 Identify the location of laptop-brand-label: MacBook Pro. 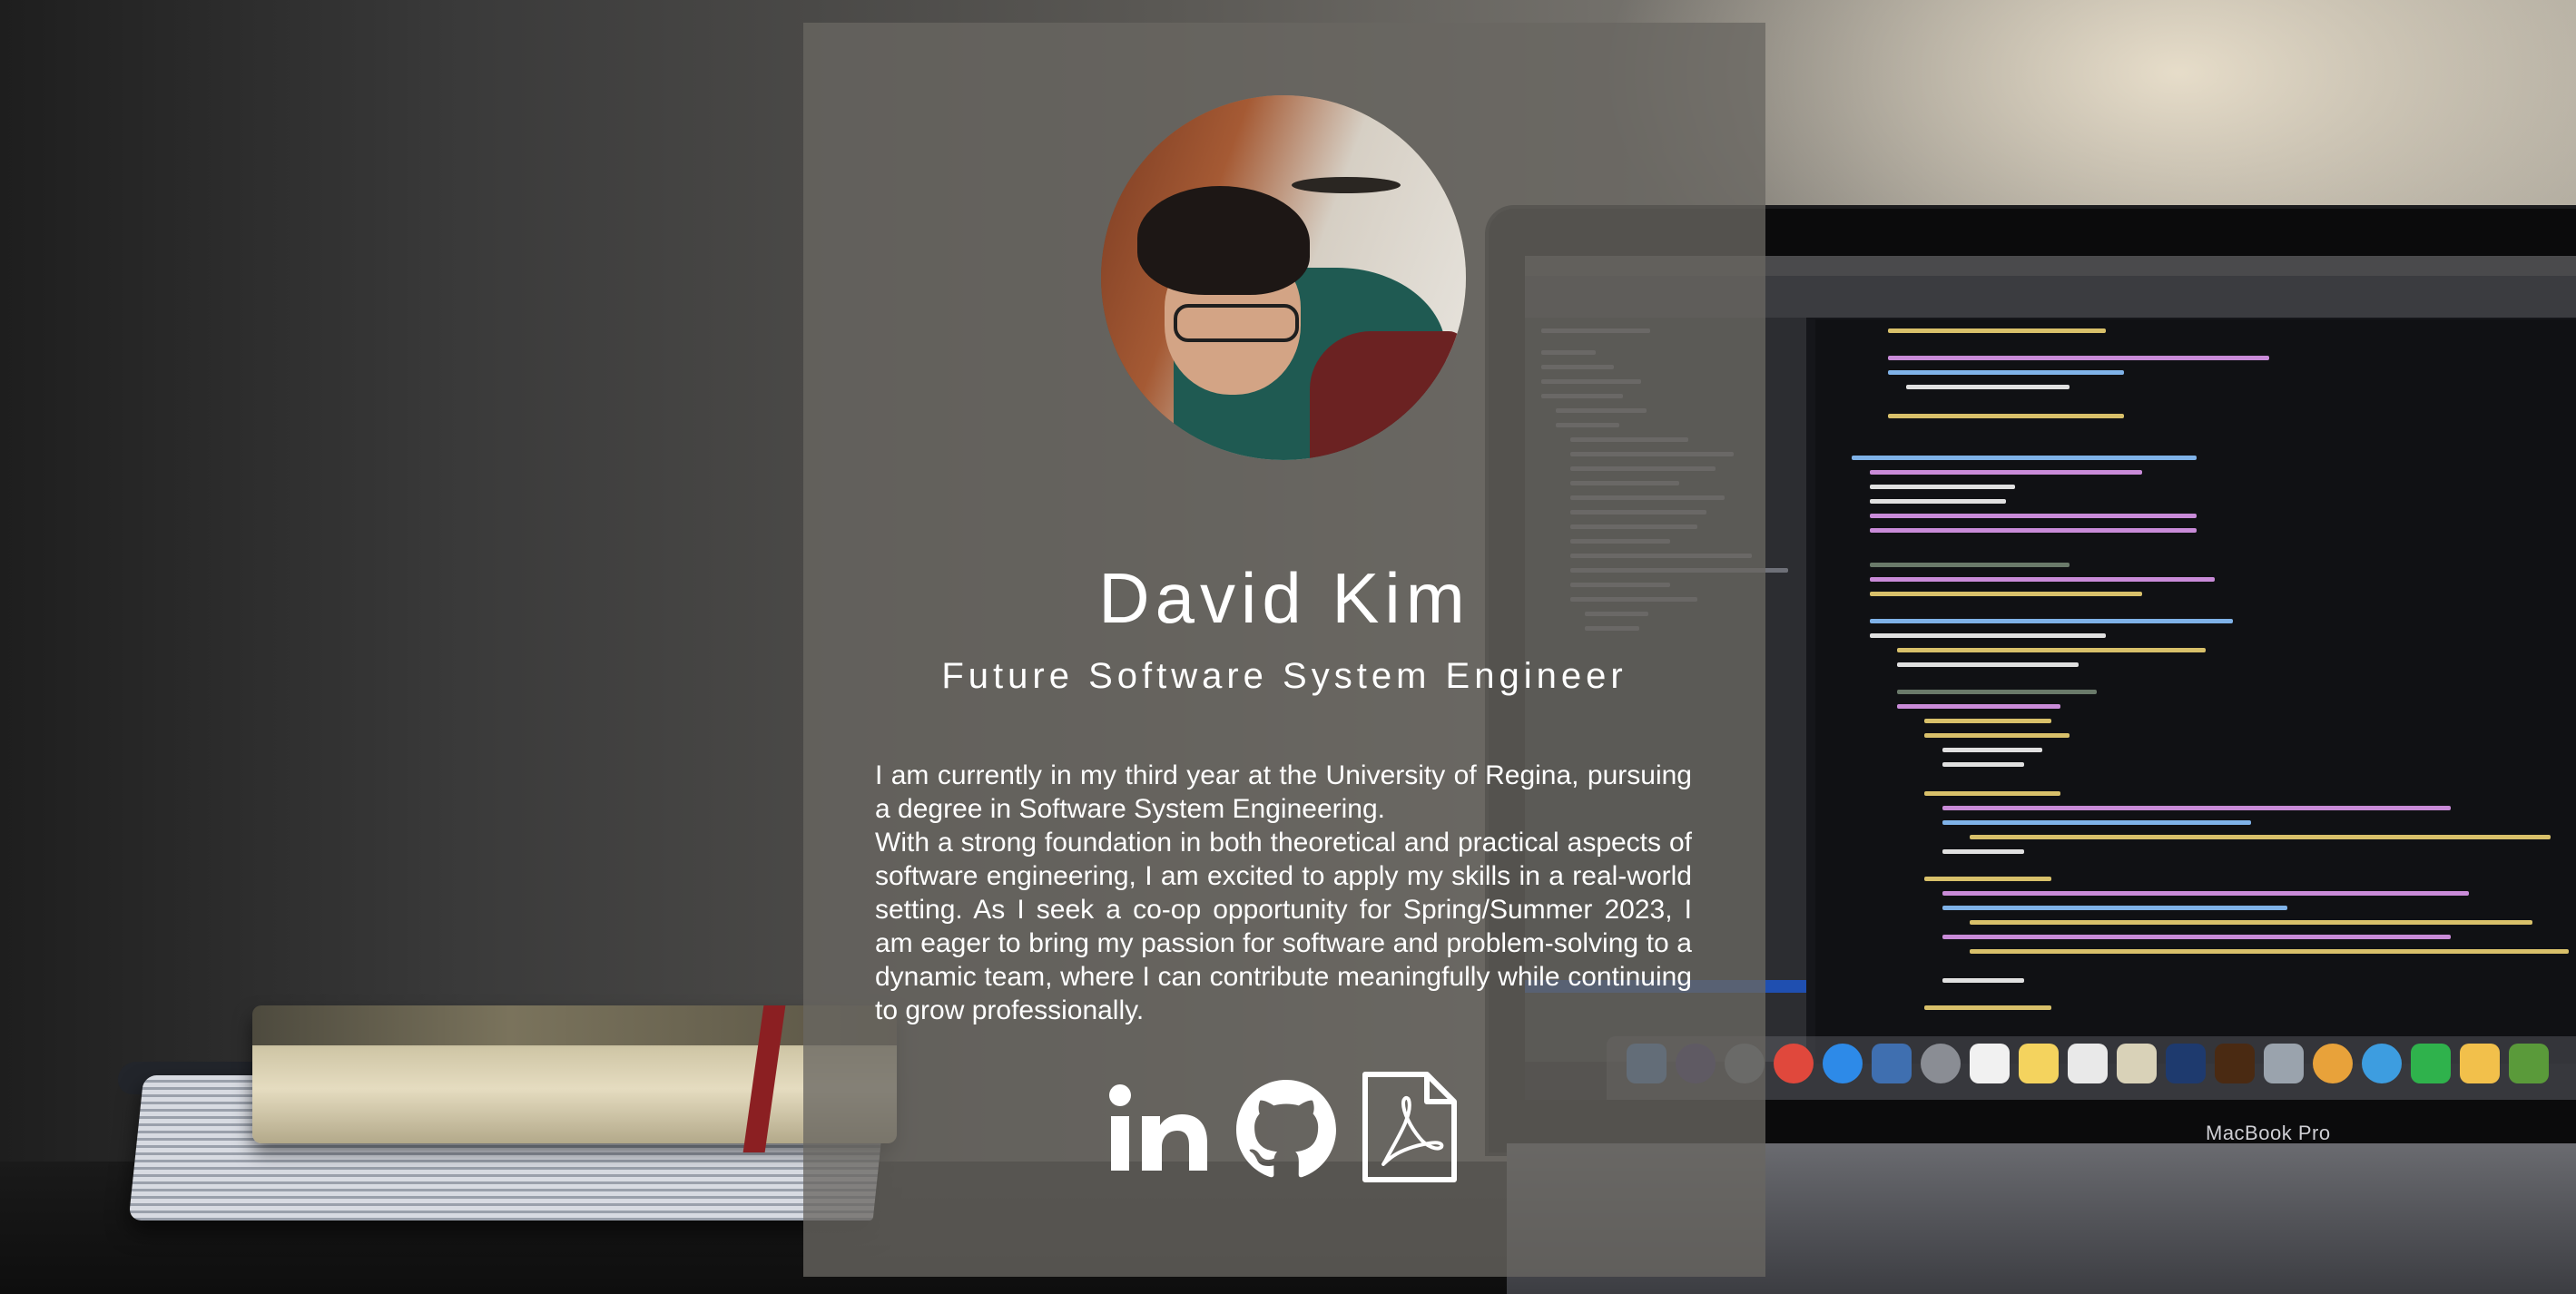
(2268, 1133).